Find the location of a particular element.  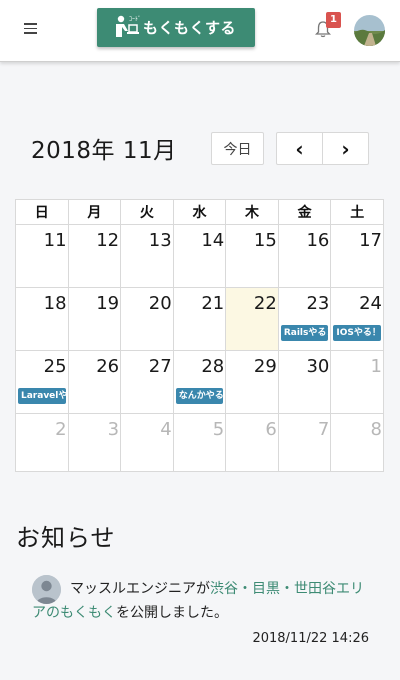

brand-button: ｺｰﾄﾞ もくもくする is located at coordinates (176, 27).